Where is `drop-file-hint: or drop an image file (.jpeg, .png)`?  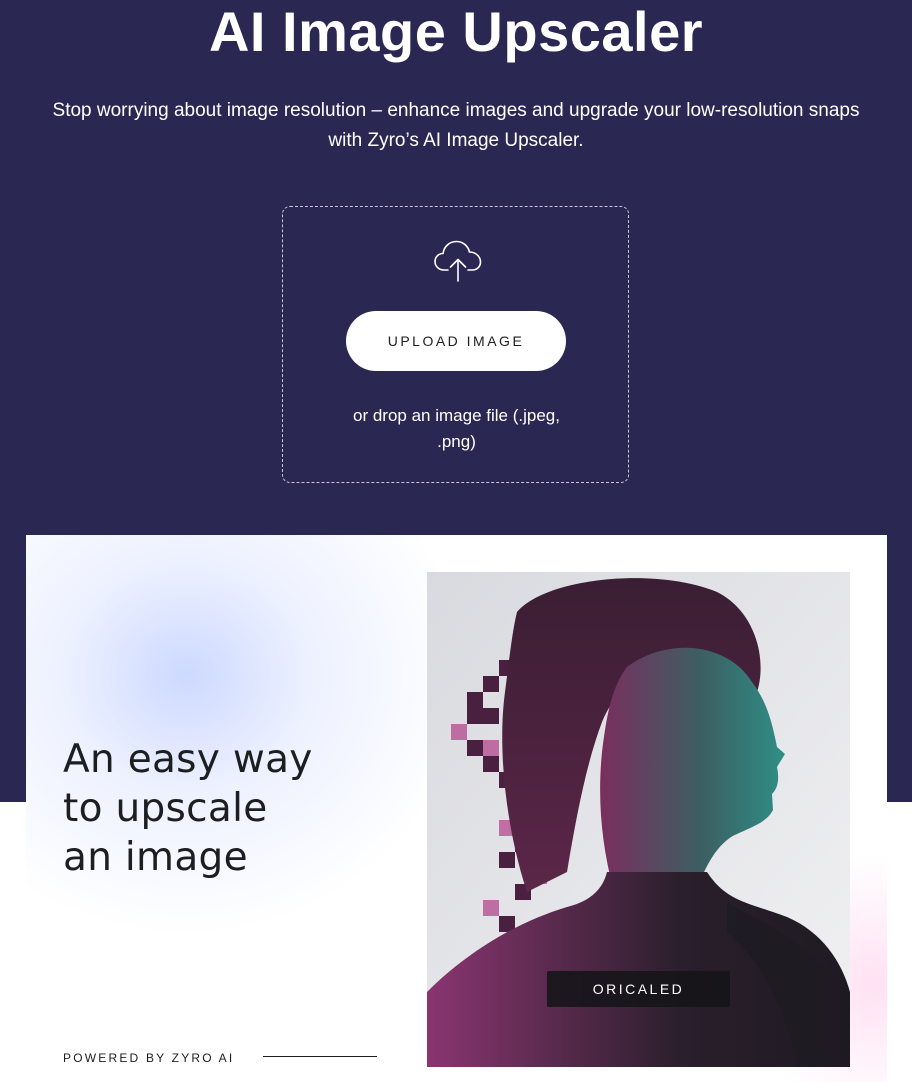
drop-file-hint: or drop an image file (.jpeg, .png) is located at coordinates (456, 429).